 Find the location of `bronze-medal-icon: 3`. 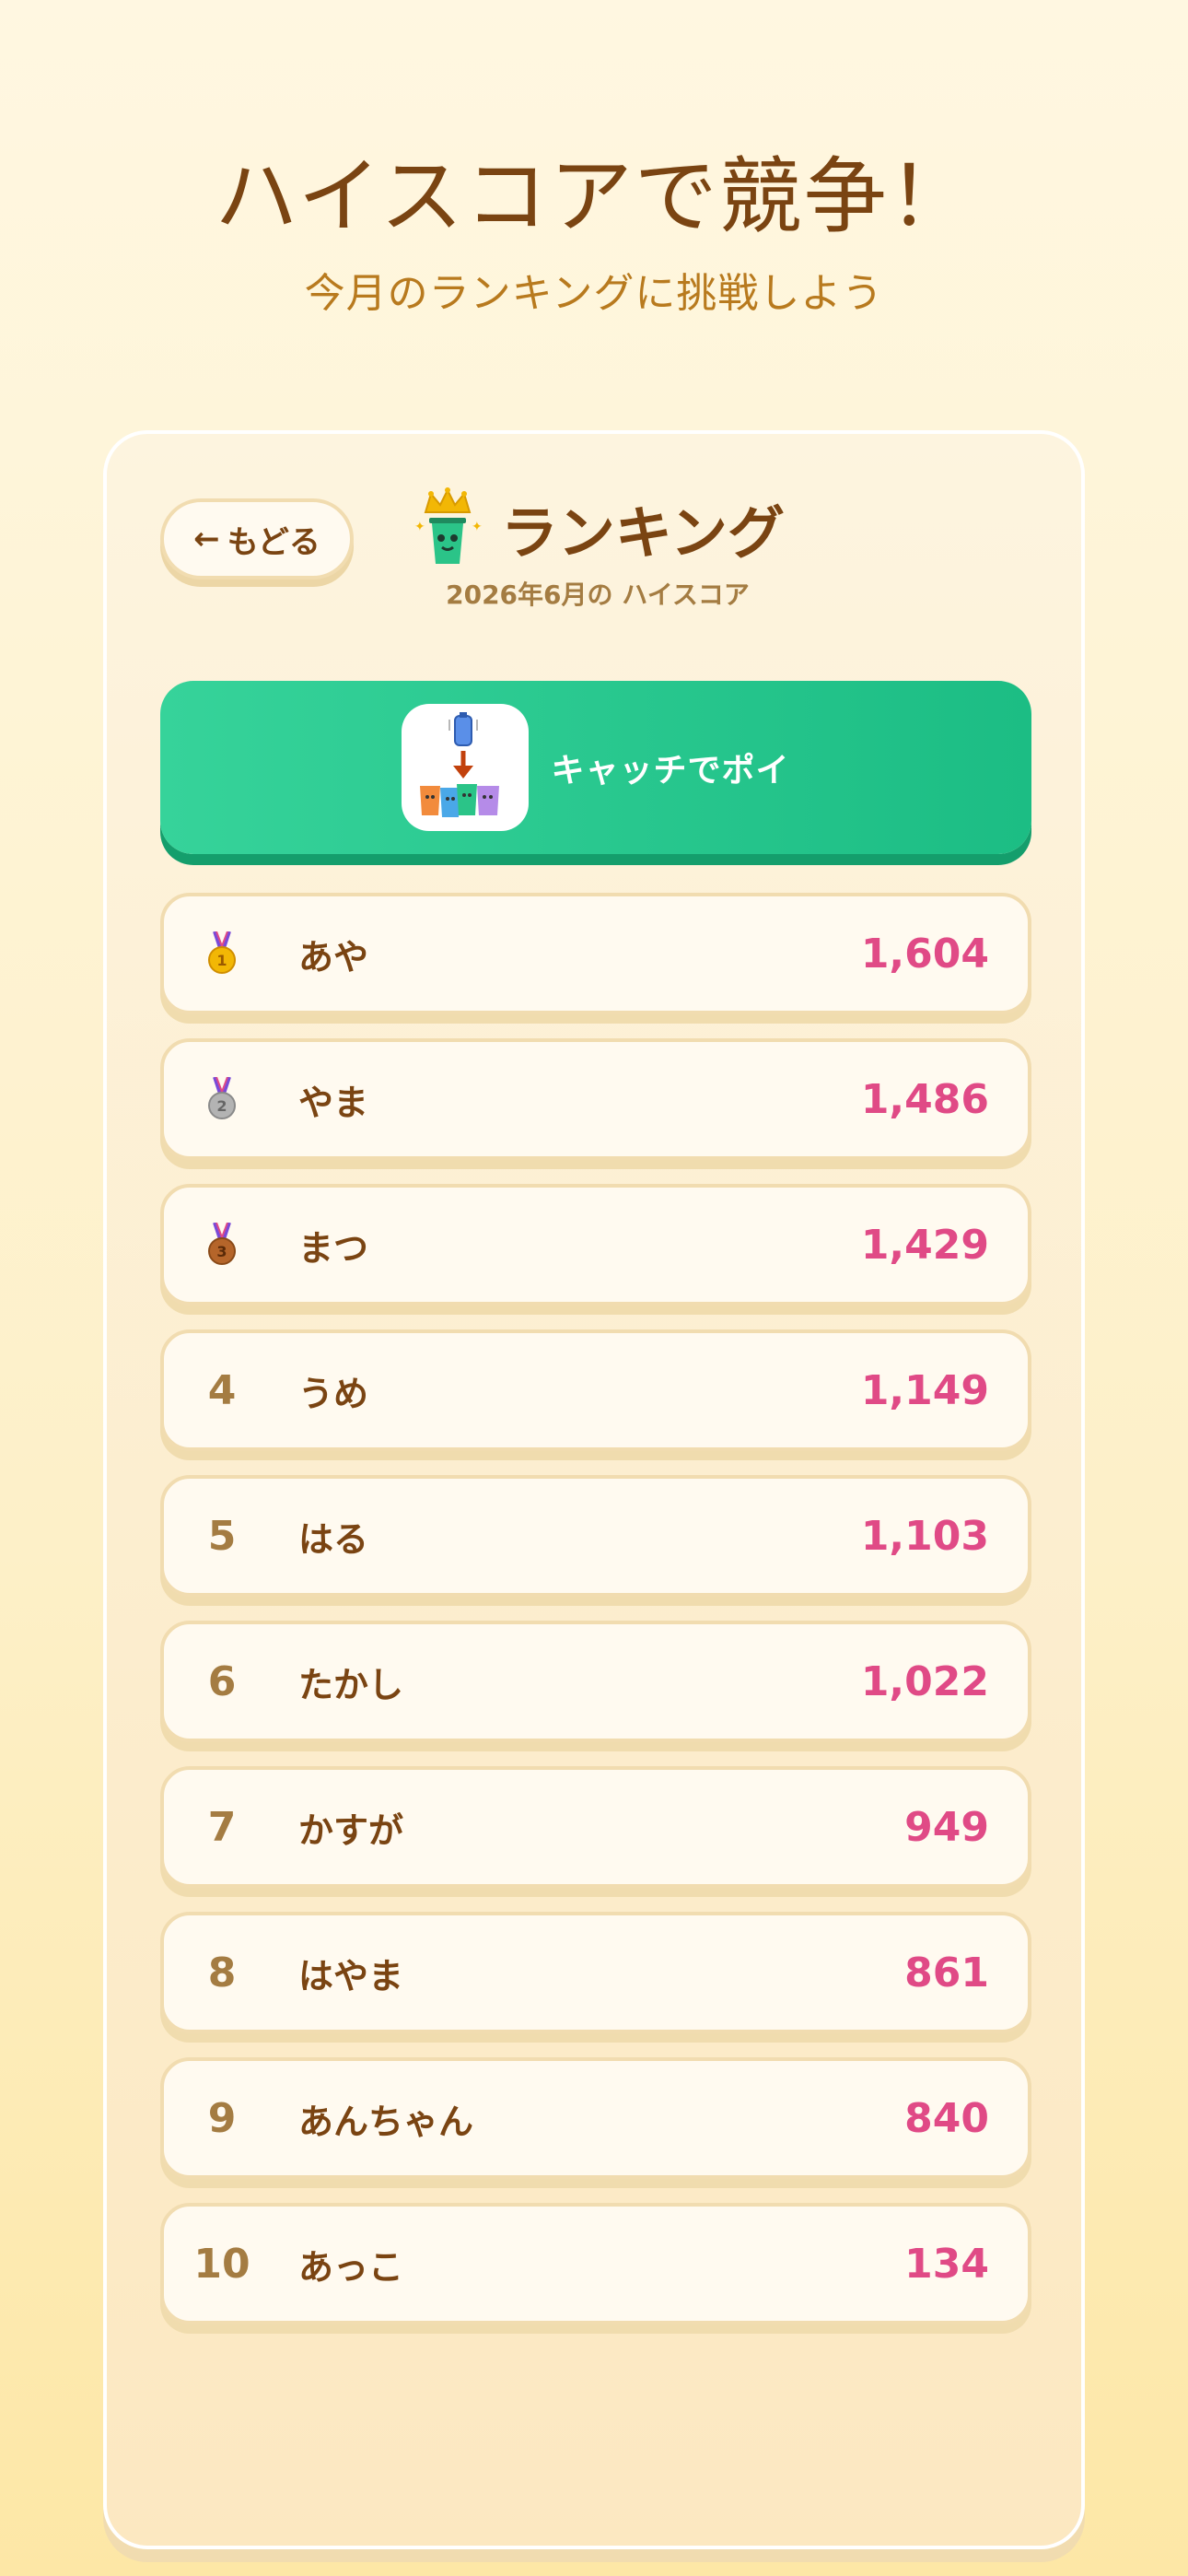

bronze-medal-icon: 3 is located at coordinates (222, 1245).